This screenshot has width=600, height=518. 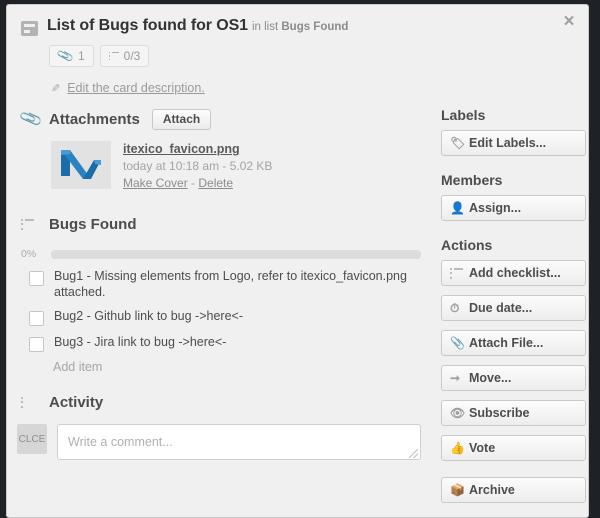 What do you see at coordinates (228, 224) in the screenshot?
I see `checklist-header: Bugs Found` at bounding box center [228, 224].